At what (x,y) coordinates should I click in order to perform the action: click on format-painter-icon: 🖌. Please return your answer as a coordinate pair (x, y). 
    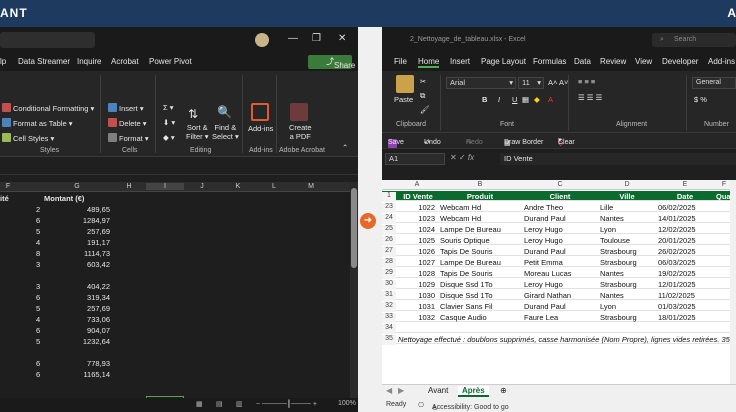
    Looking at the image, I should click on (425, 109).